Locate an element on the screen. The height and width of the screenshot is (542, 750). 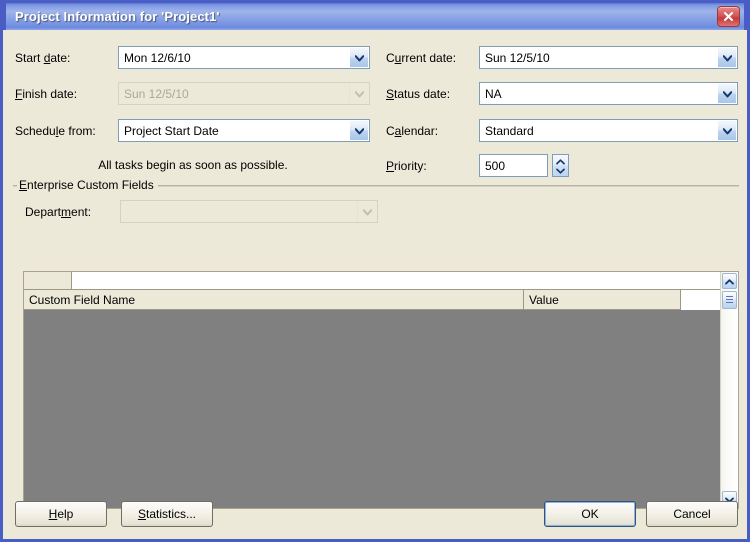
cancel-button: Cancel is located at coordinates (692, 514).